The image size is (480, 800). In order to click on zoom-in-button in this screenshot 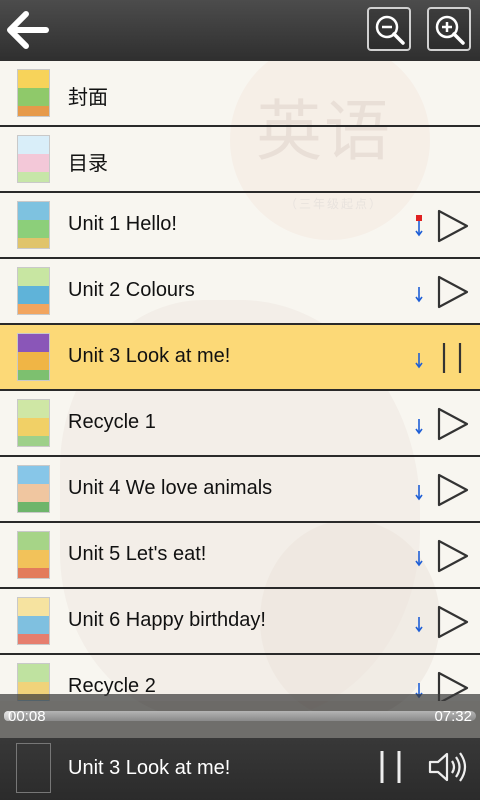, I will do `click(449, 29)`.